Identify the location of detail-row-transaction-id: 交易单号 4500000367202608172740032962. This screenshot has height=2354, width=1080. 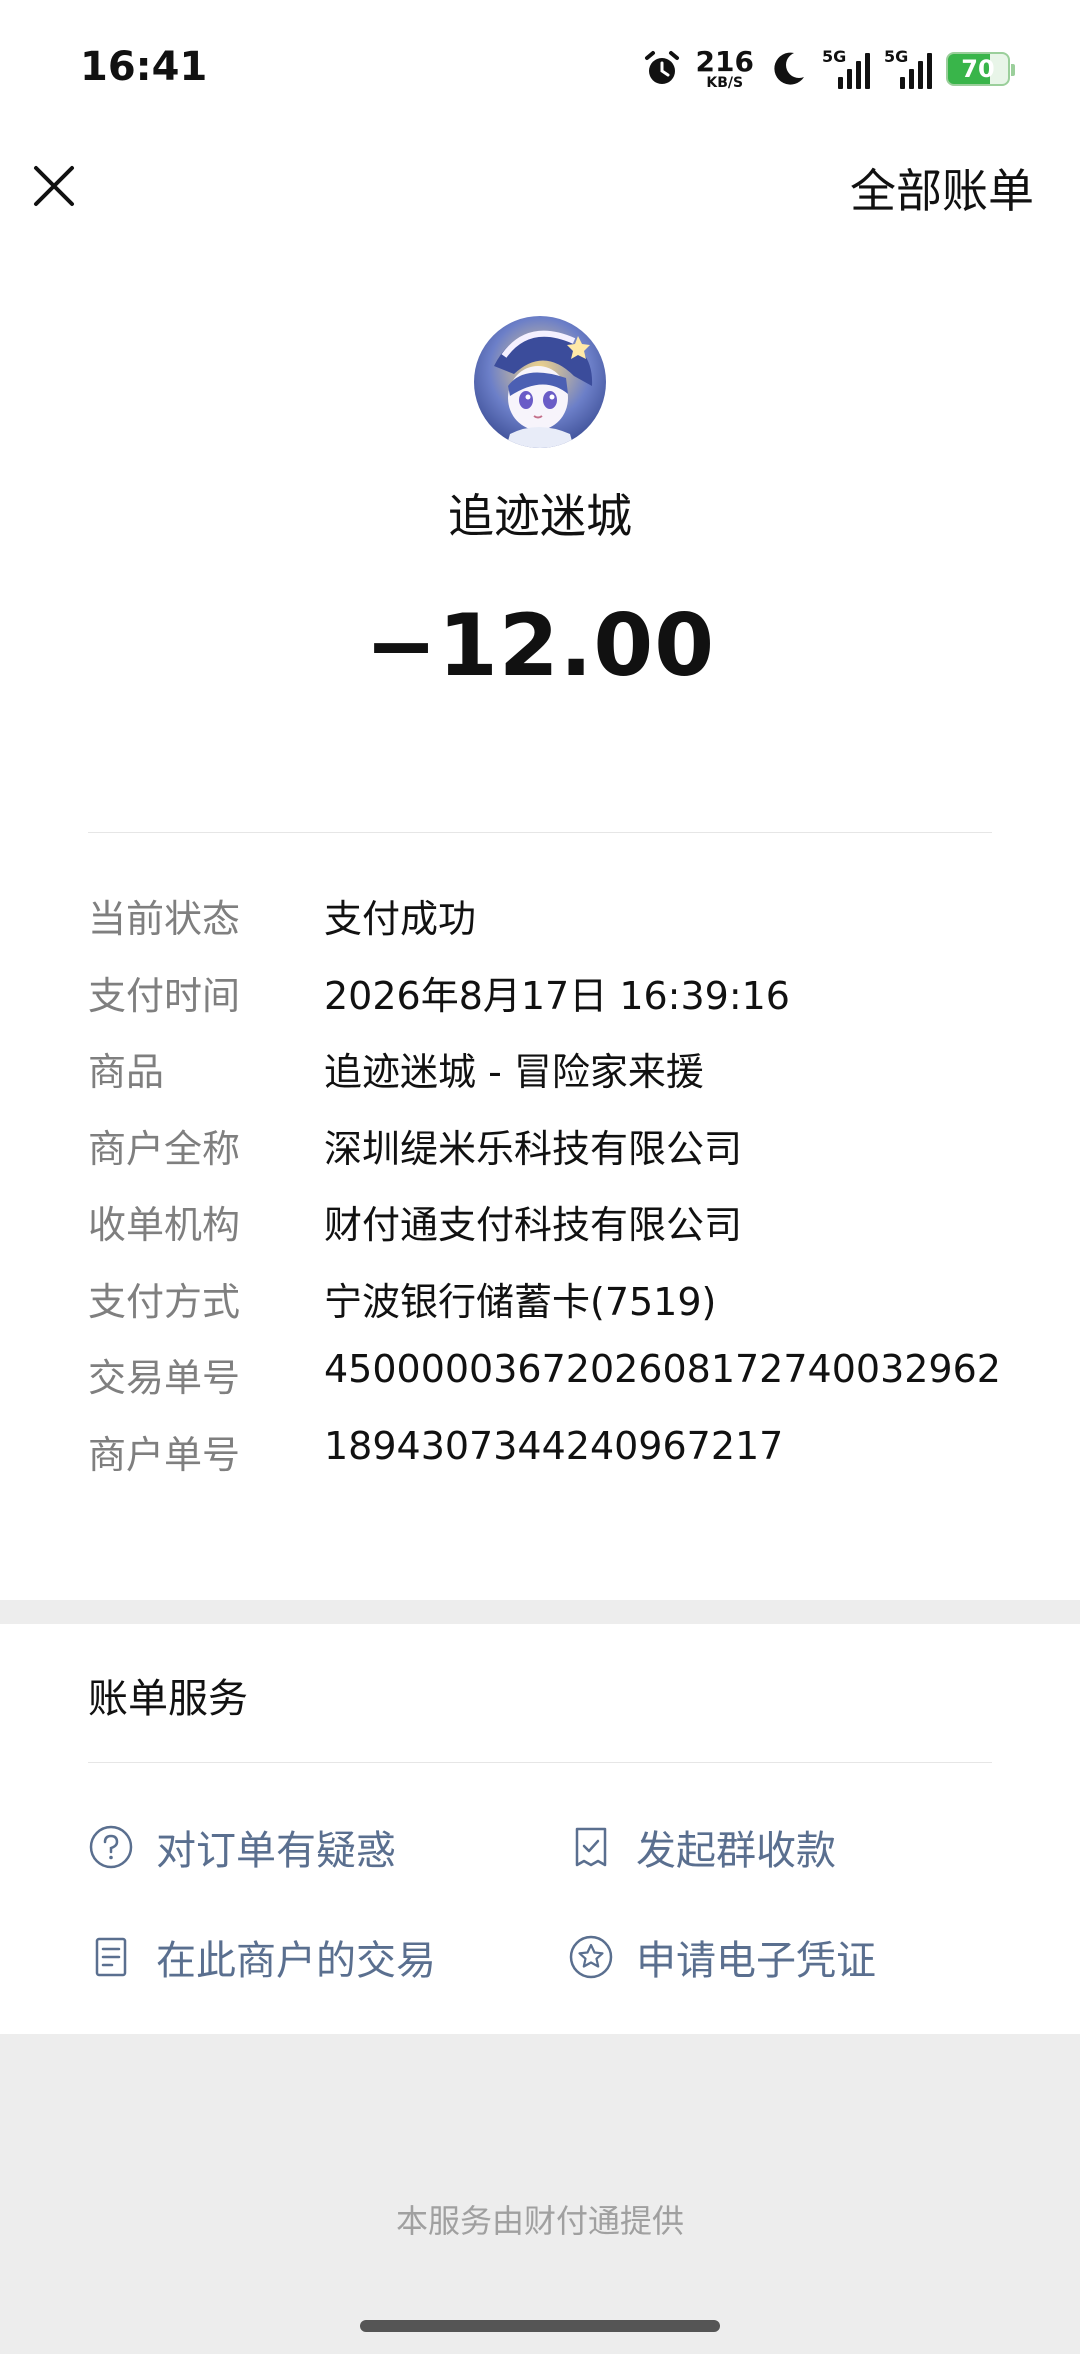
(568, 1385).